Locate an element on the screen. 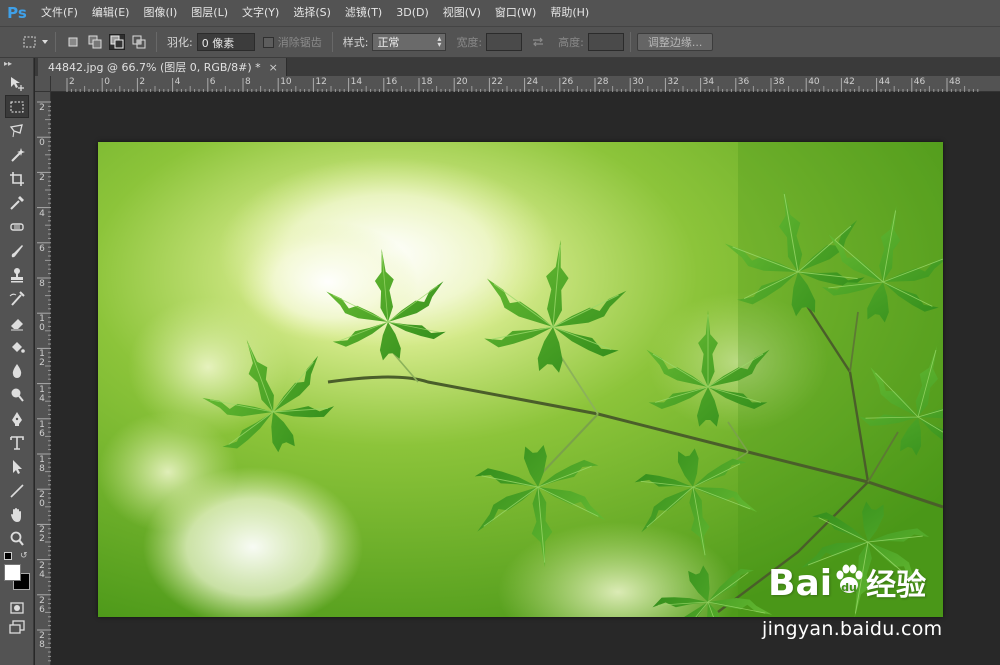 This screenshot has width=1000, height=665. ruler-h-label: 20 is located at coordinates (462, 82).